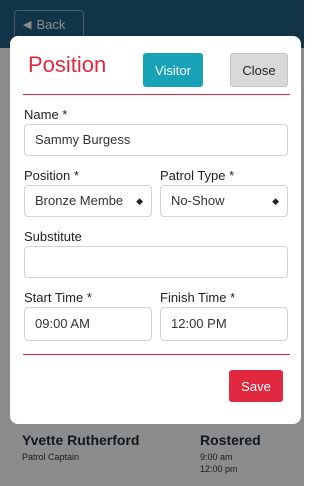 The height and width of the screenshot is (486, 320). Describe the element at coordinates (198, 297) in the screenshot. I see `finish-time-label: Finish Time *` at that location.